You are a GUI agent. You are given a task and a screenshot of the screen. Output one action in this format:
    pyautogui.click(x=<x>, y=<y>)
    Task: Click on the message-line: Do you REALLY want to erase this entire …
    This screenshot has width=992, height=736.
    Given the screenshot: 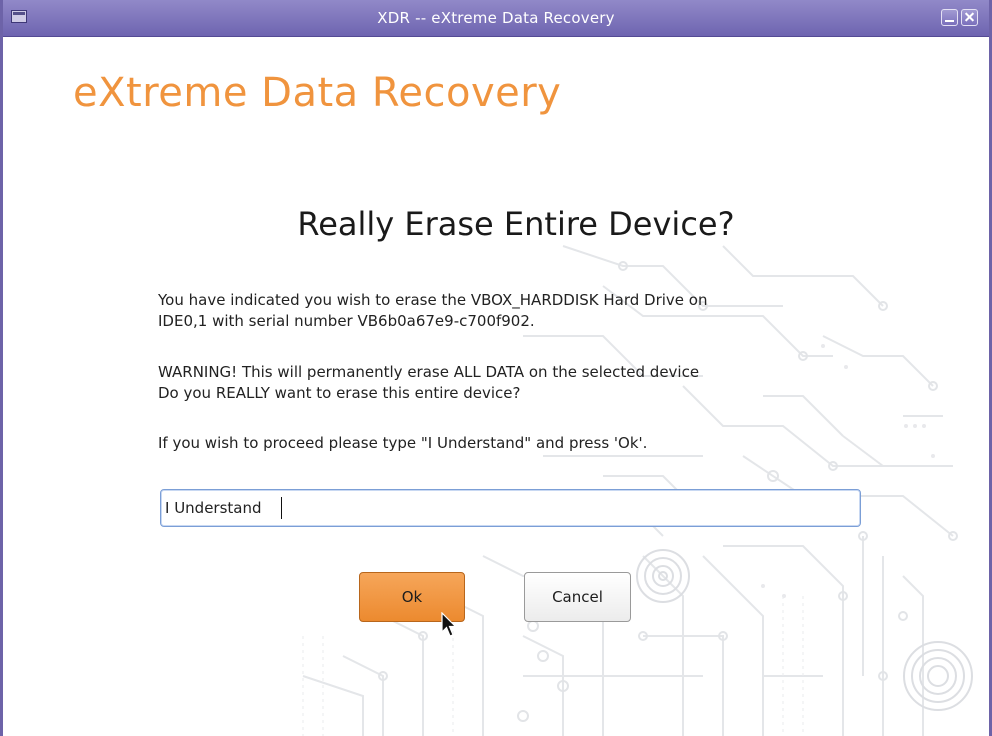 What is the action you would take?
    pyautogui.click(x=339, y=393)
    